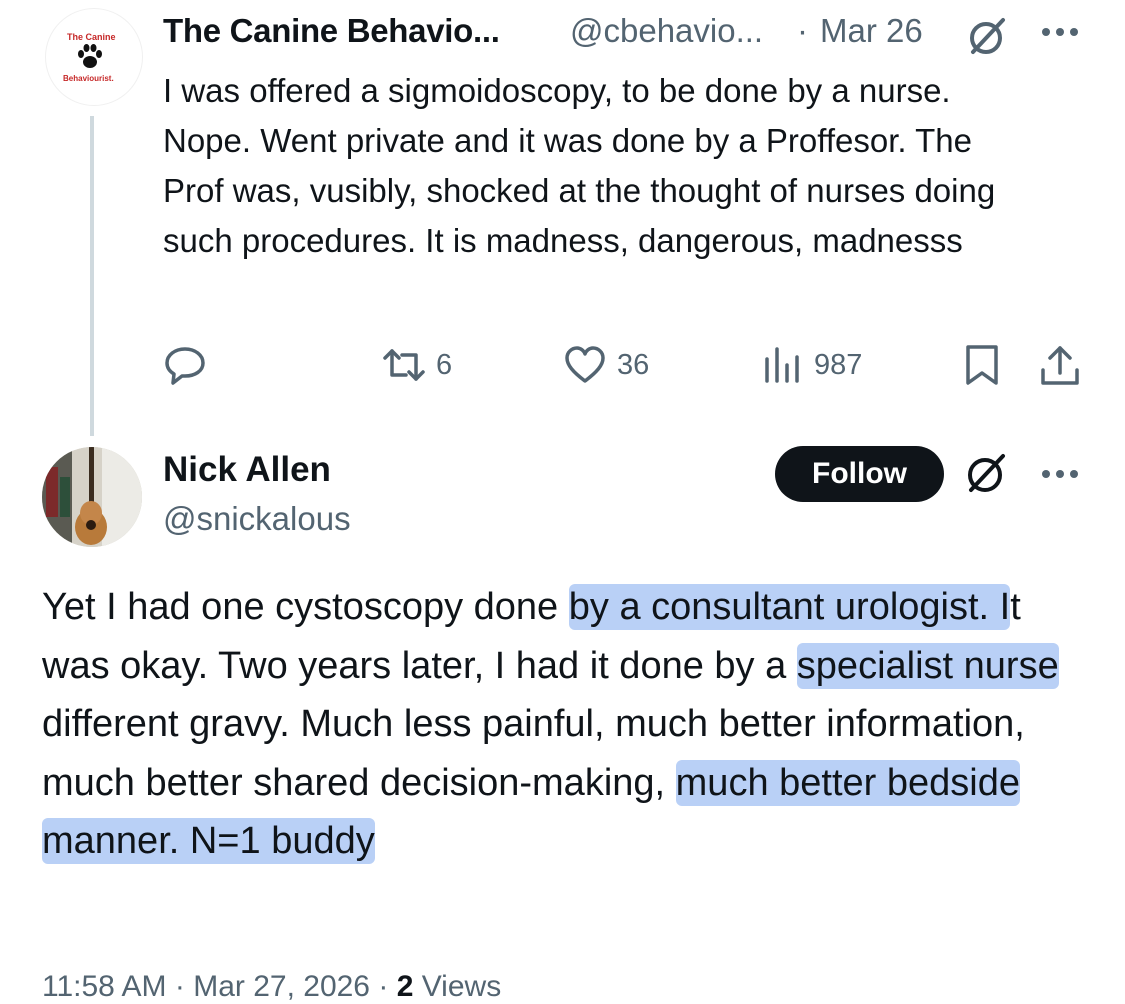 The image size is (1125, 1004). Describe the element at coordinates (257, 519) in the screenshot. I see `user-handle: @snickalous` at that location.